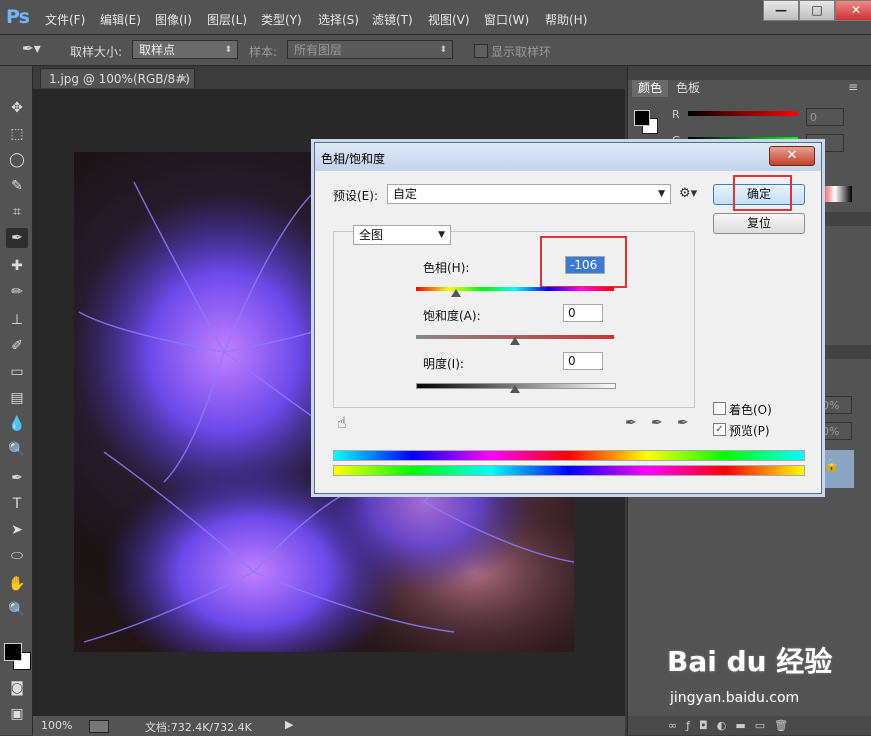 This screenshot has height=736, width=871. What do you see at coordinates (183, 79) in the screenshot?
I see `close-tab-icon: ×` at bounding box center [183, 79].